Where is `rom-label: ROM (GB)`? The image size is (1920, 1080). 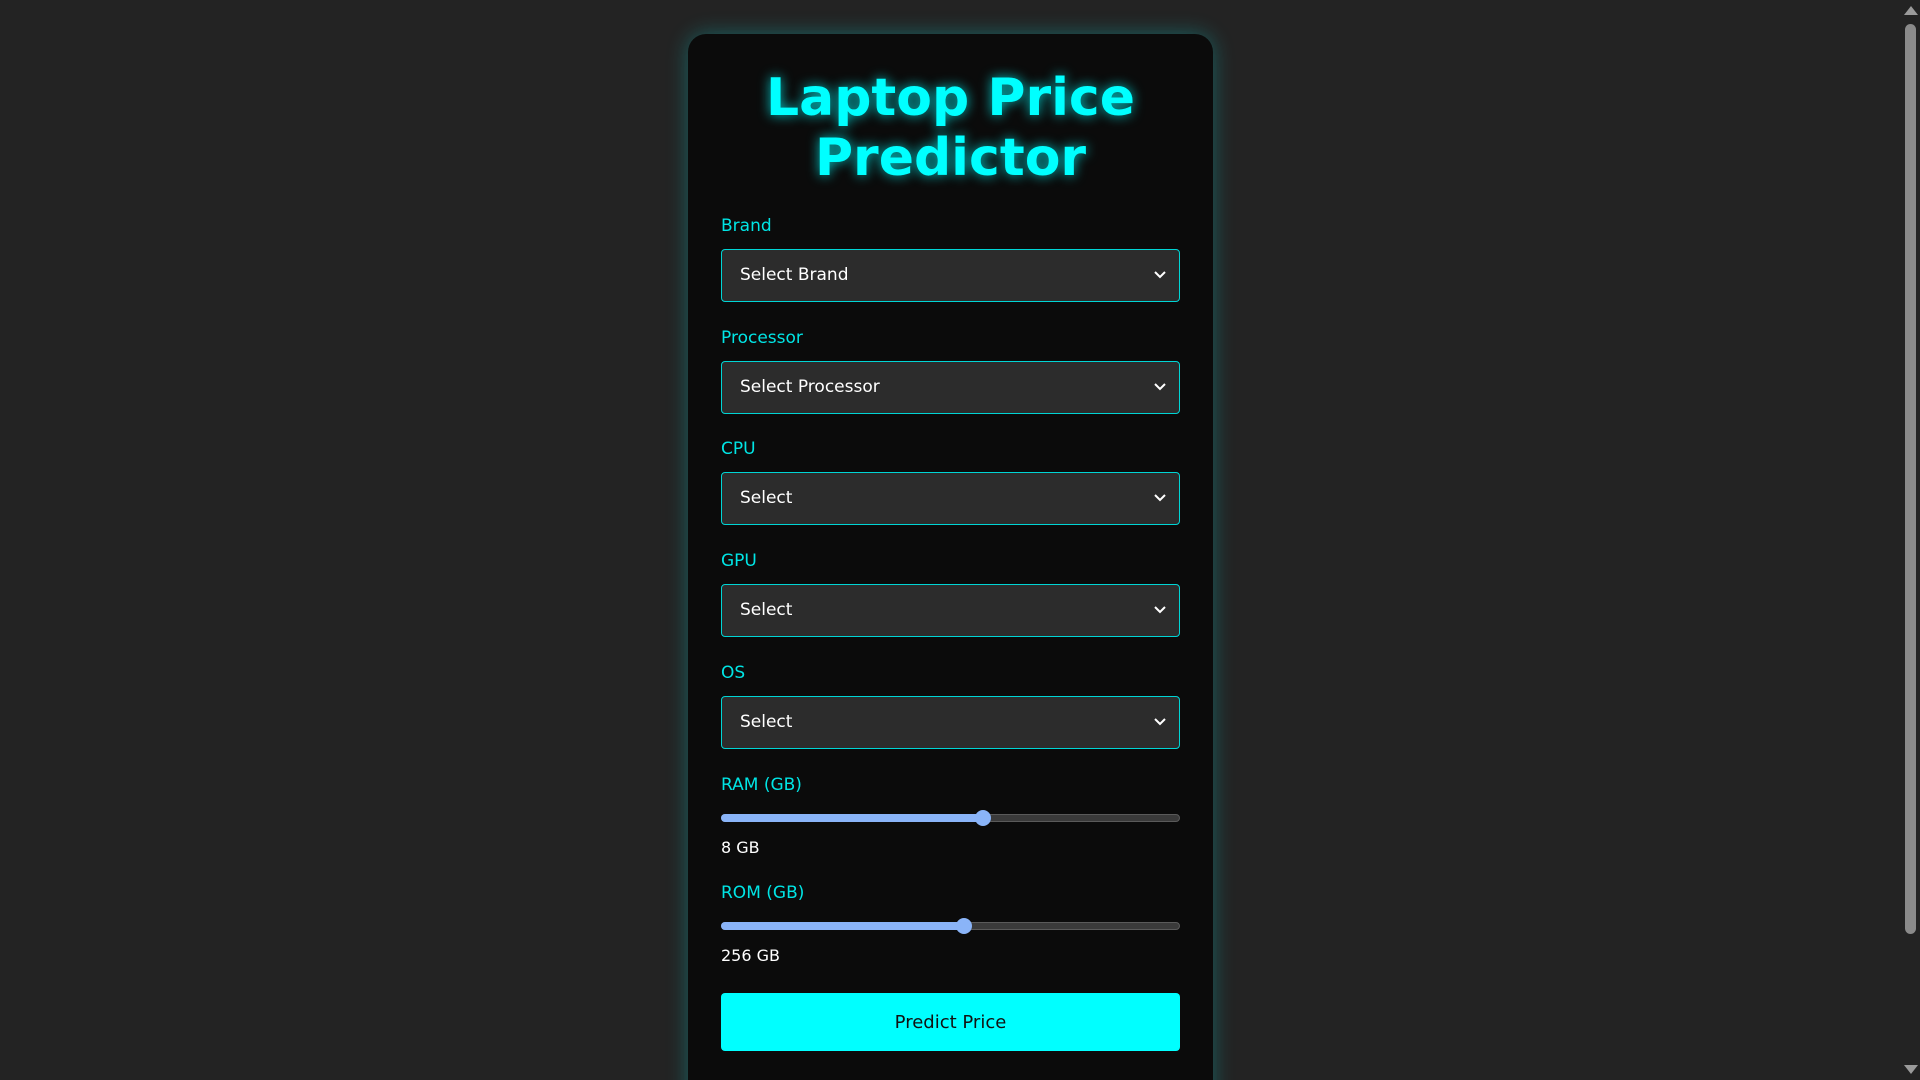 rom-label: ROM (GB) is located at coordinates (763, 893).